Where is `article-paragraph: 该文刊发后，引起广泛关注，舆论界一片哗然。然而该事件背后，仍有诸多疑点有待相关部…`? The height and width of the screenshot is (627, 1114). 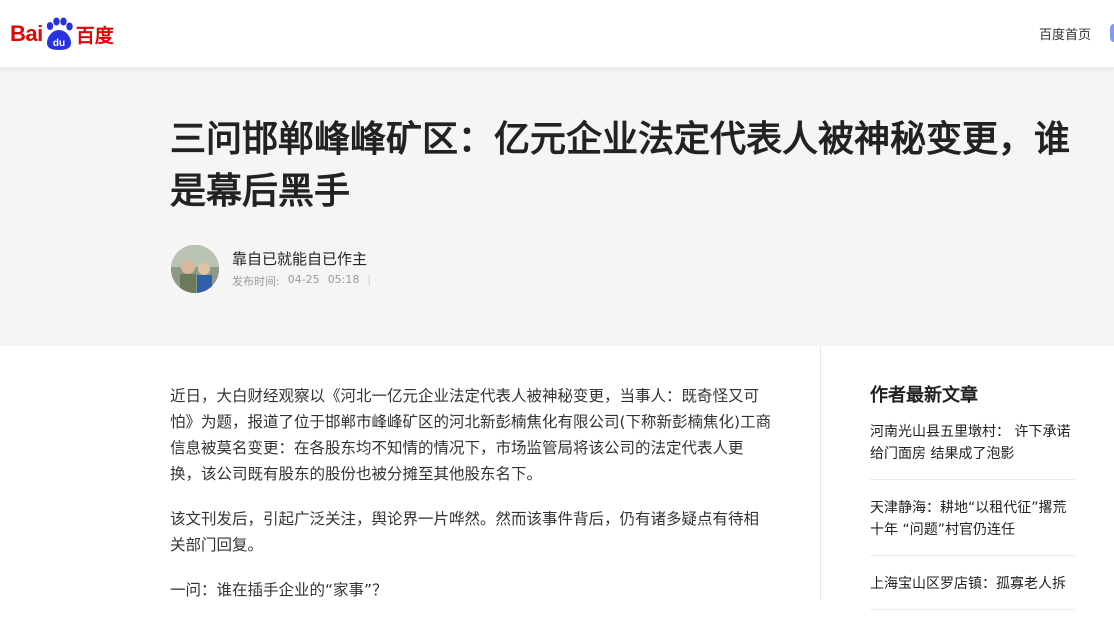
article-paragraph: 该文刊发后，引起广泛关注，舆论界一片哗然。然而该事件背后，仍有诸多疑点有待相关部… is located at coordinates (465, 532).